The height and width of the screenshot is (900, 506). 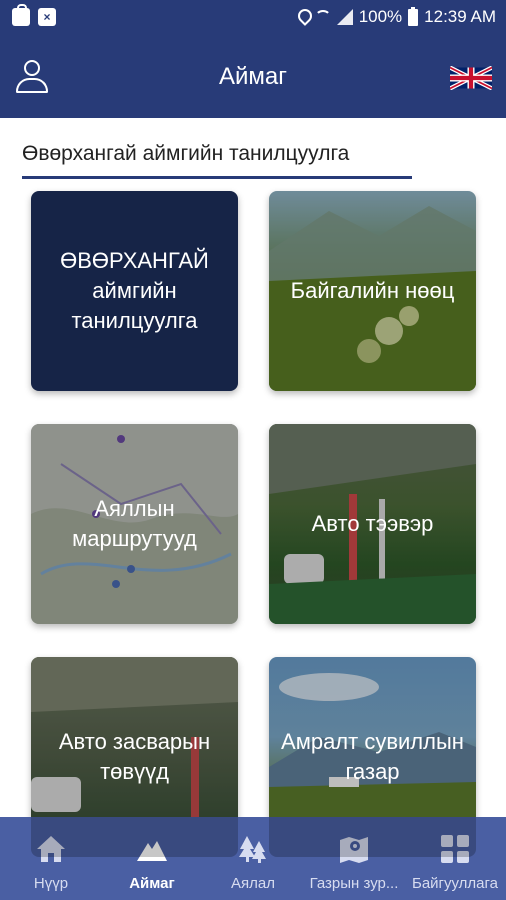 I want to click on section-divider, so click(x=217, y=177).